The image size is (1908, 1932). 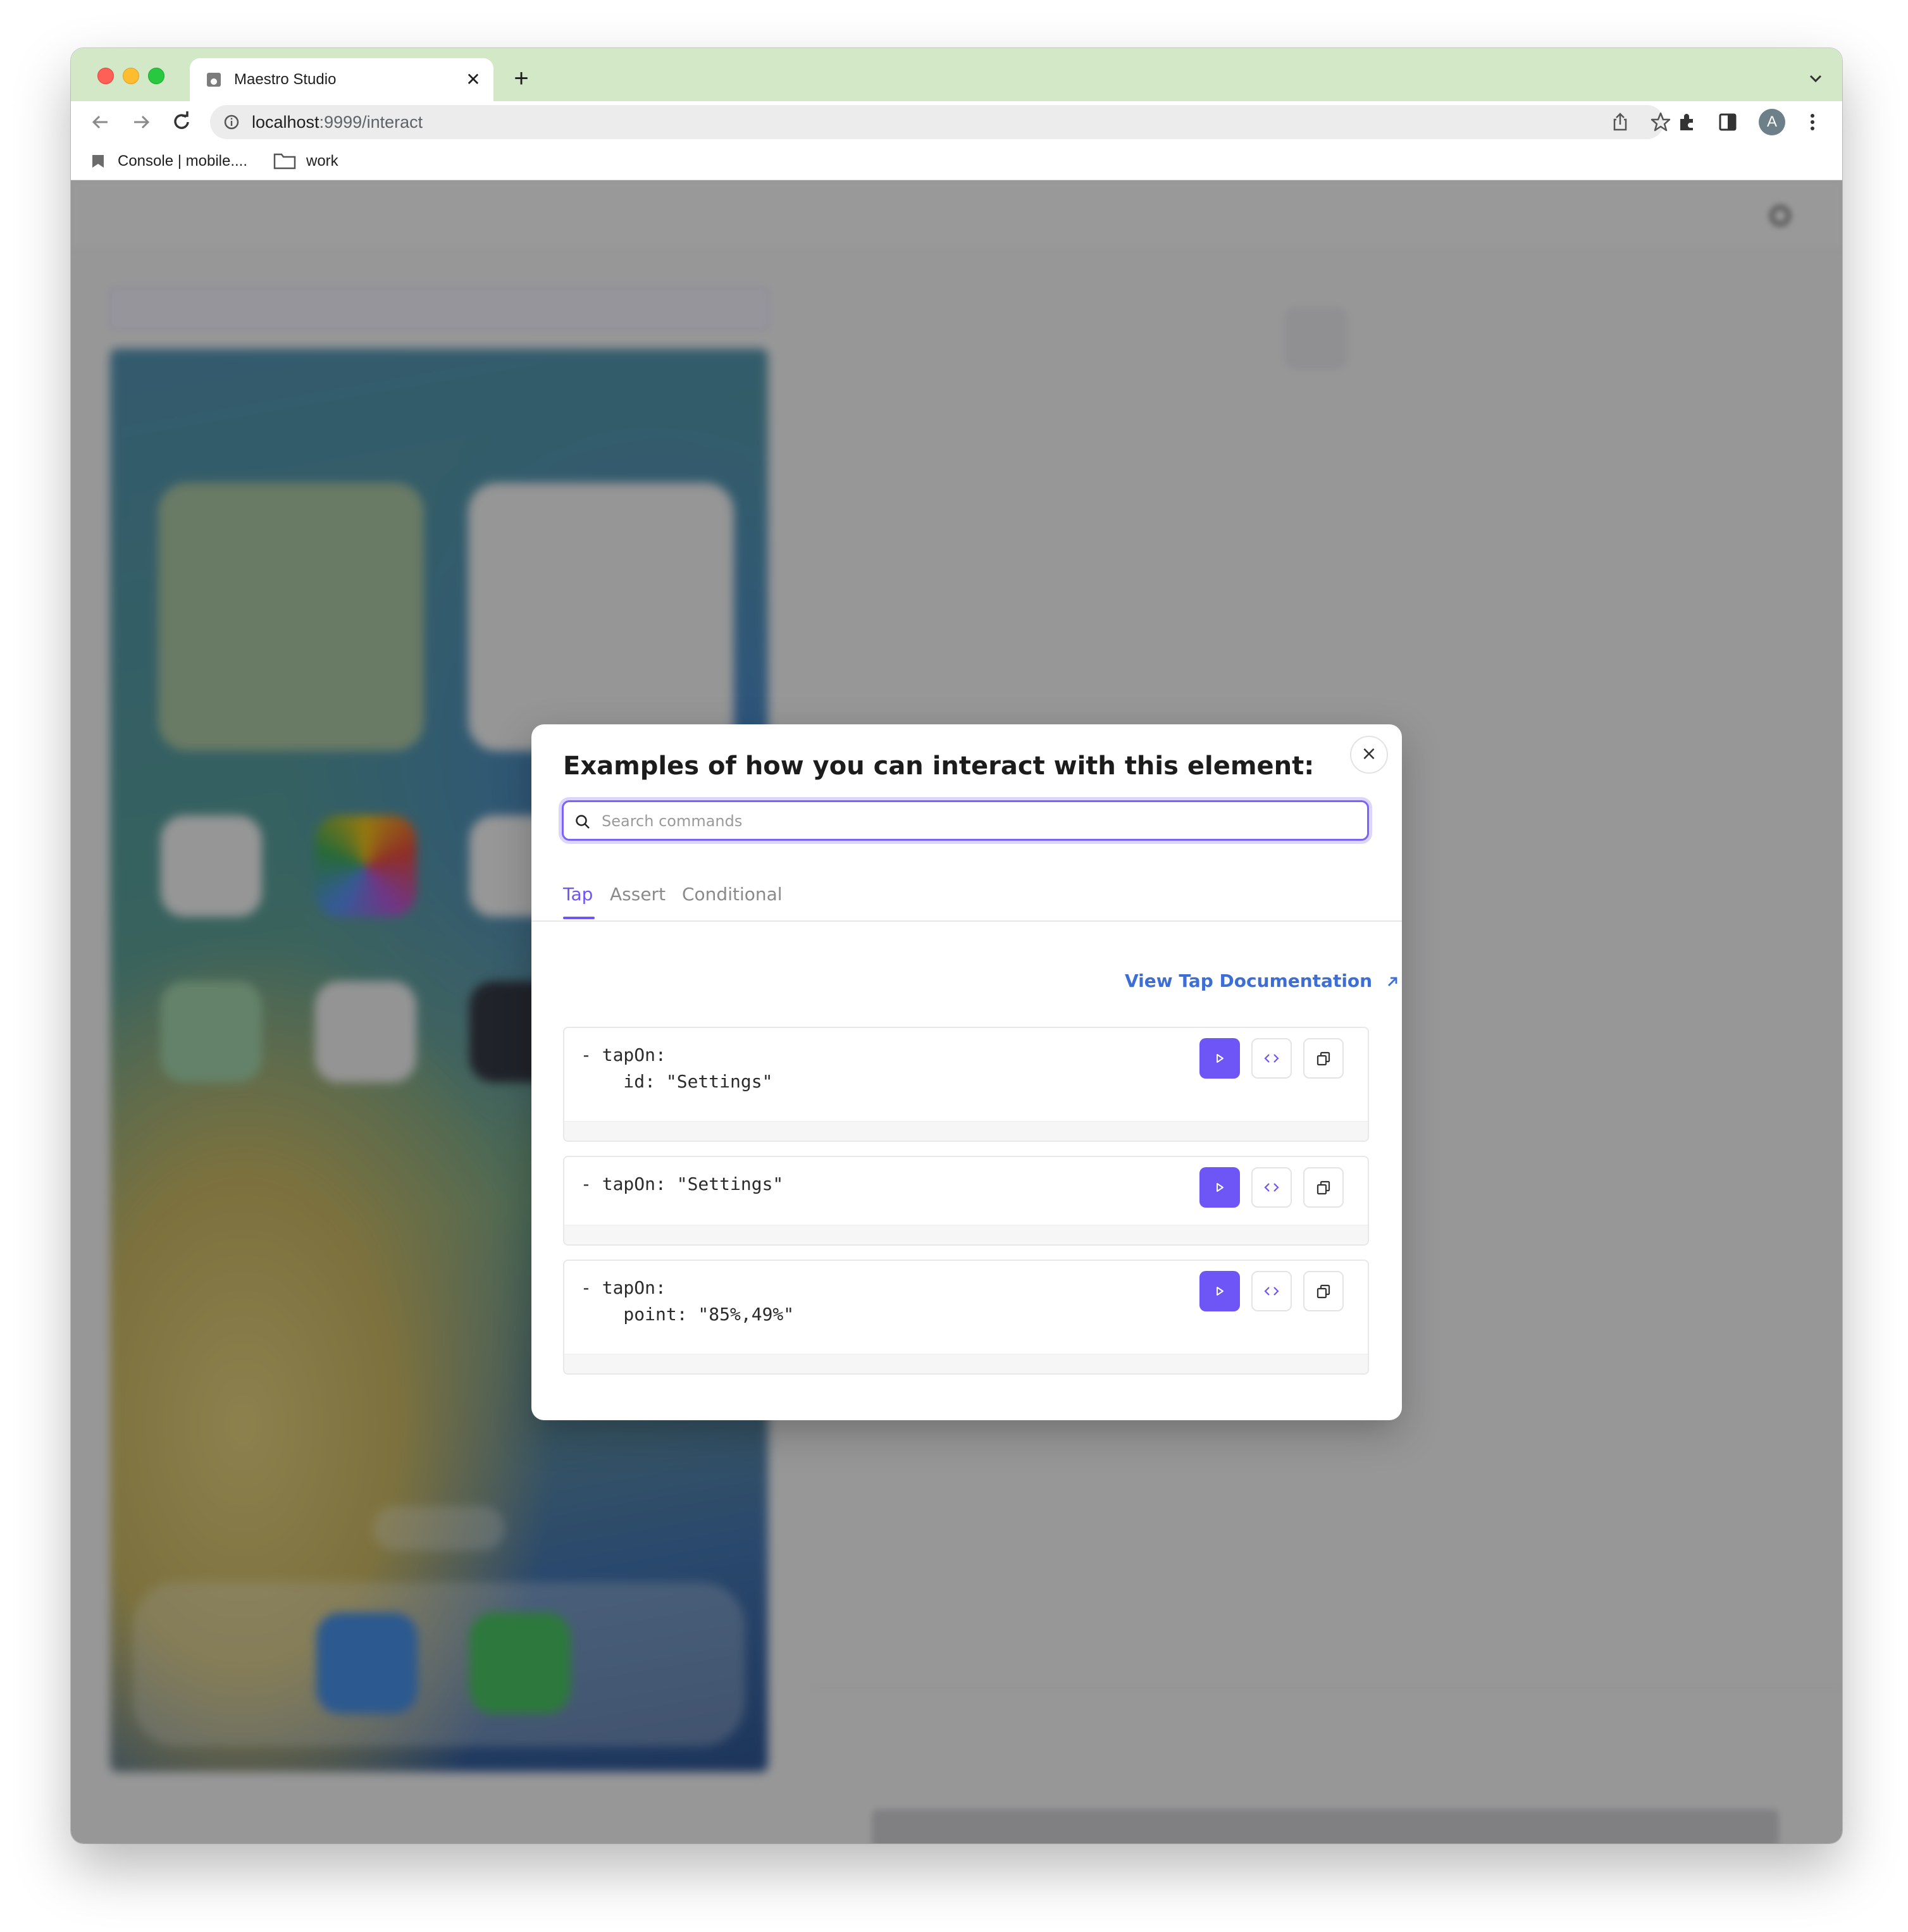 What do you see at coordinates (1369, 755) in the screenshot?
I see `close-icon: ×` at bounding box center [1369, 755].